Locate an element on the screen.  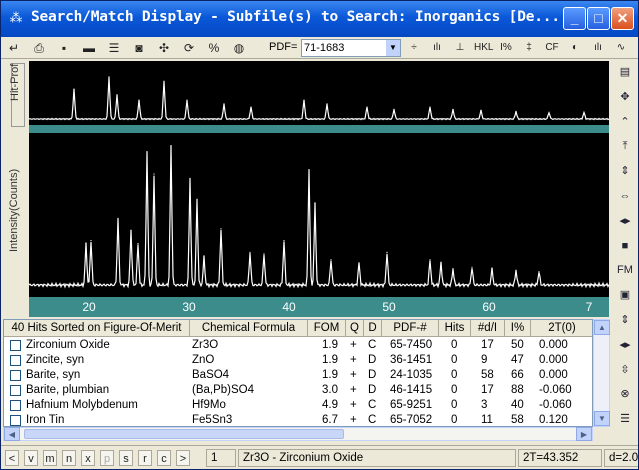
scale-icon: % is located at coordinates (214, 48).